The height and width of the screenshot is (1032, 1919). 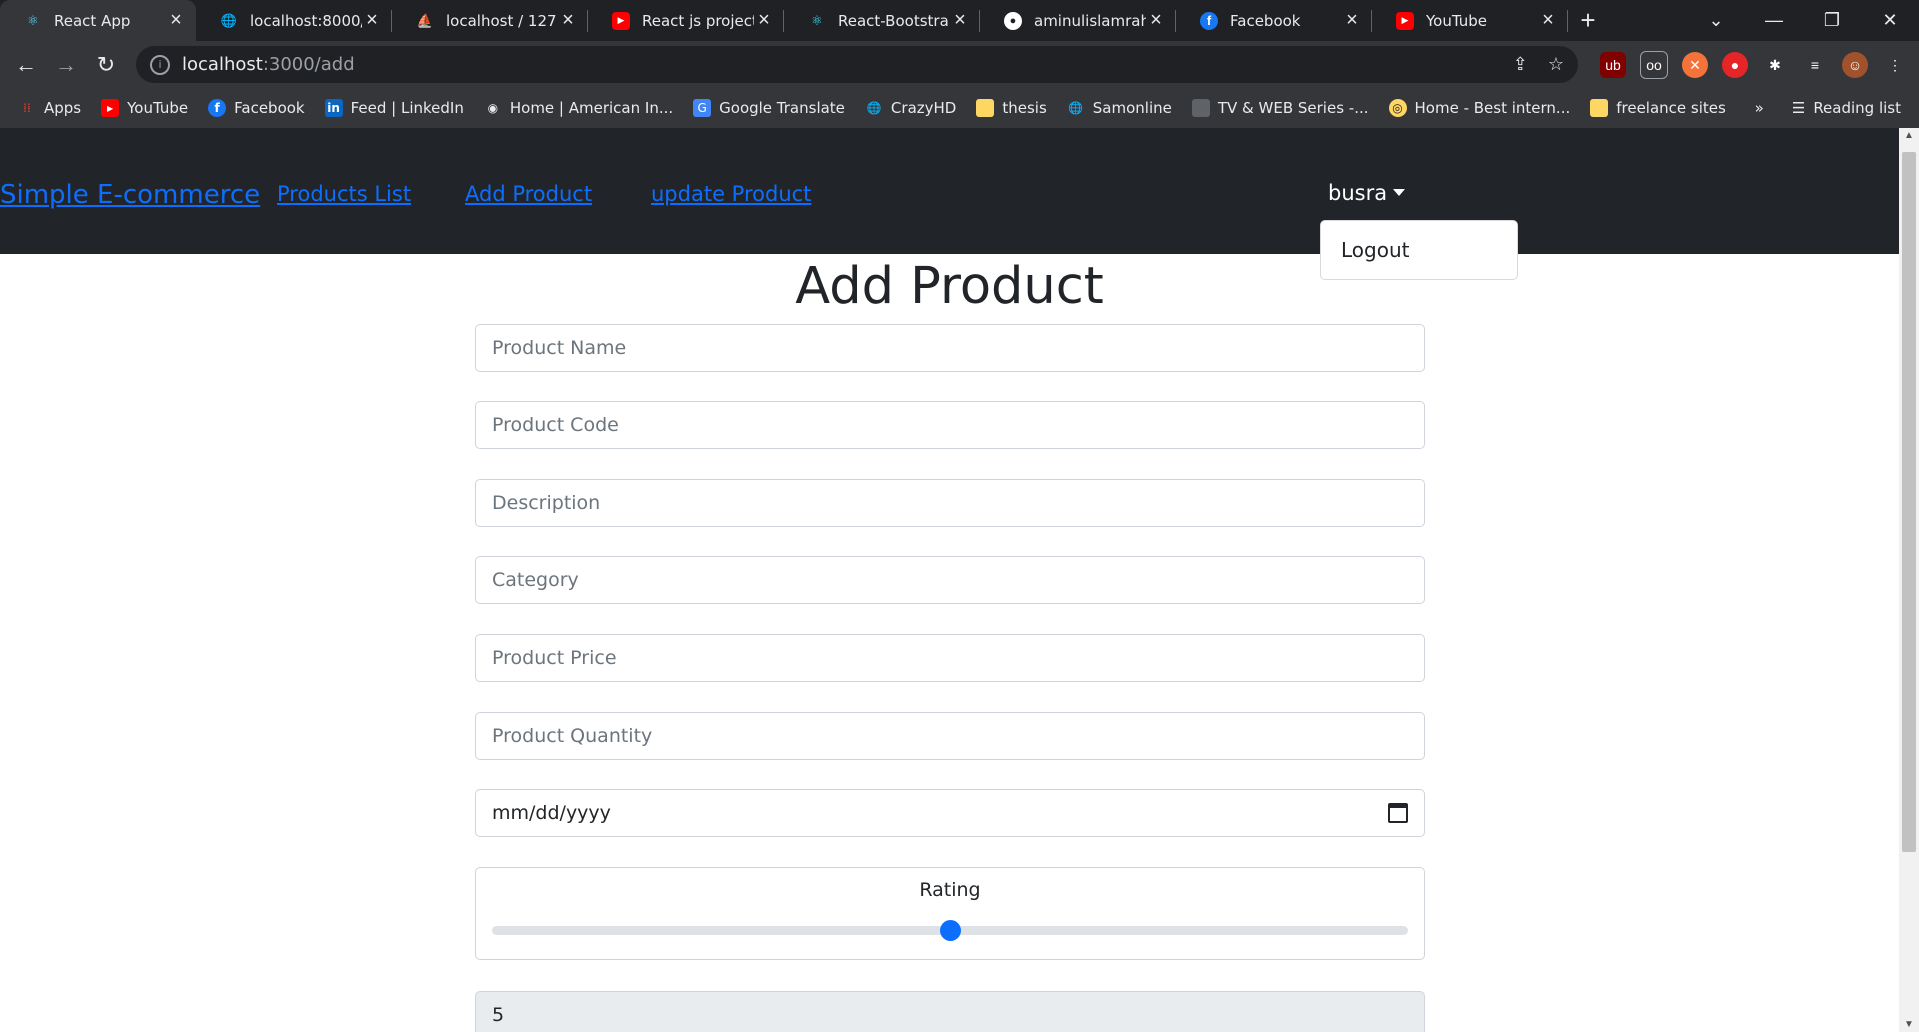 What do you see at coordinates (1654, 65) in the screenshot?
I see `glasses-extension-icon: oo` at bounding box center [1654, 65].